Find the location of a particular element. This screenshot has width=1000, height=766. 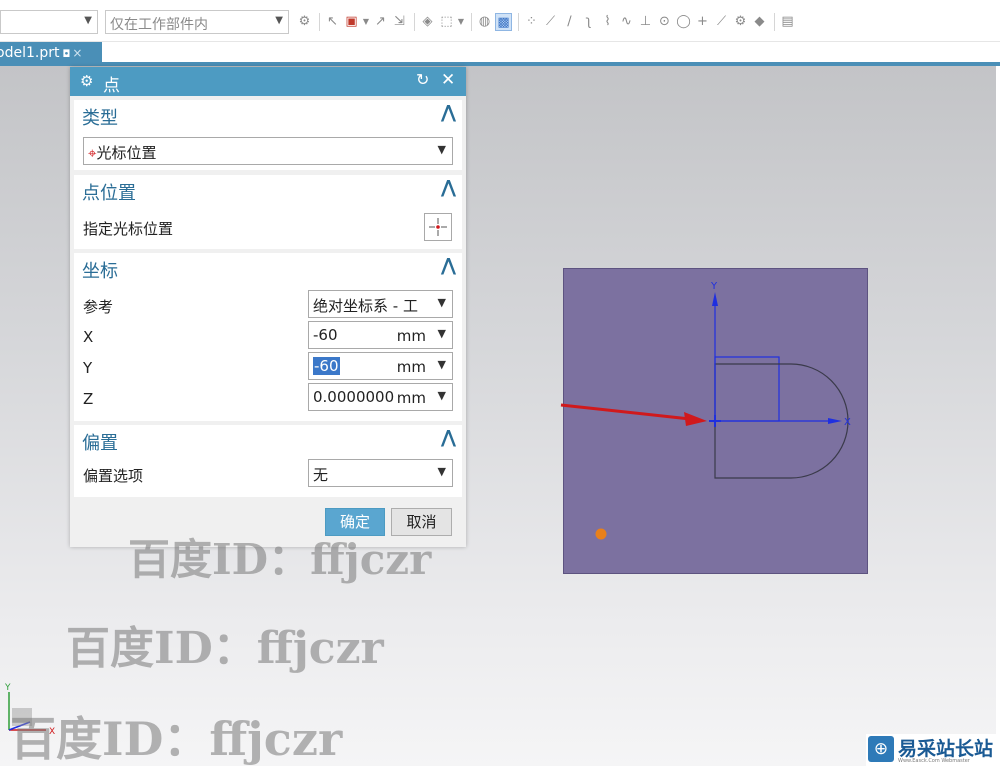

y-value: -60 is located at coordinates (326, 366).